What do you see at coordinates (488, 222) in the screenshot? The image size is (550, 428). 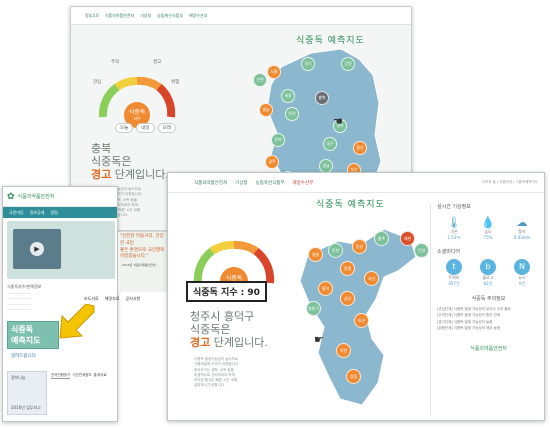 I see `droplet-icon: 💧` at bounding box center [488, 222].